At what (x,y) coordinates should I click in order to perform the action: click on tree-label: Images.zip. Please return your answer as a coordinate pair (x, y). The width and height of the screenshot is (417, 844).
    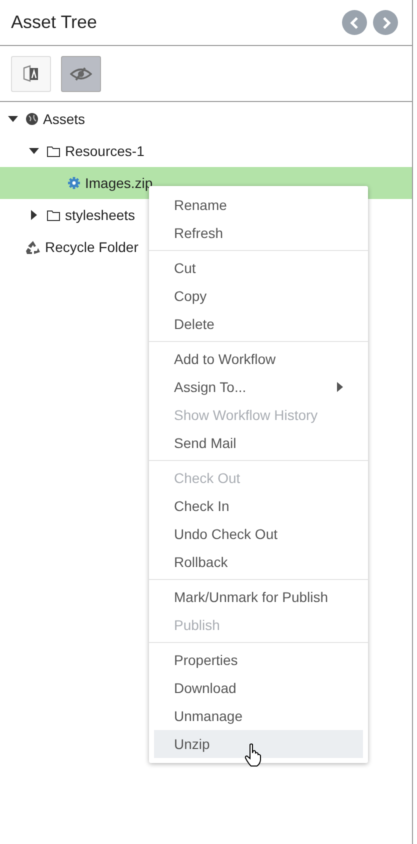
    Looking at the image, I should click on (119, 183).